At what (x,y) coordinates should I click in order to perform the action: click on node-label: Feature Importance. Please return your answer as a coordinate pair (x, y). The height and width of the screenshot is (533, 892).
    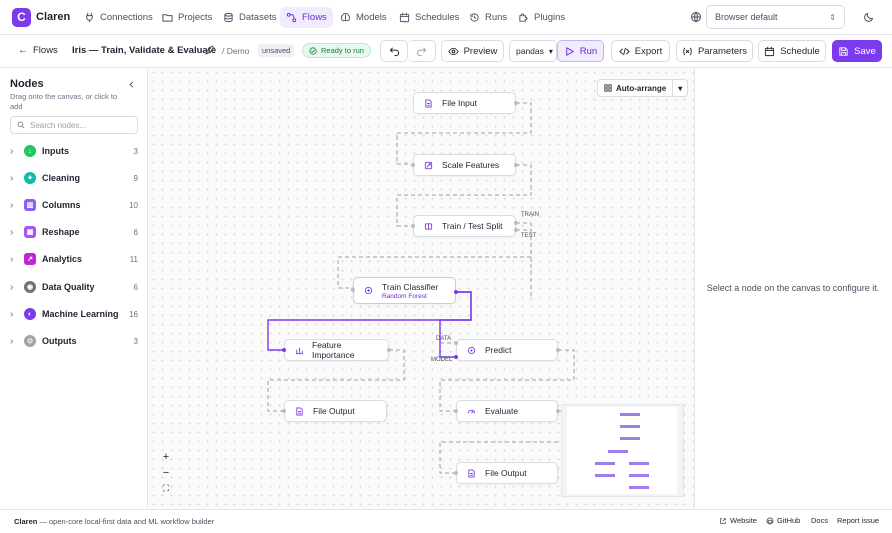
    Looking at the image, I should click on (333, 350).